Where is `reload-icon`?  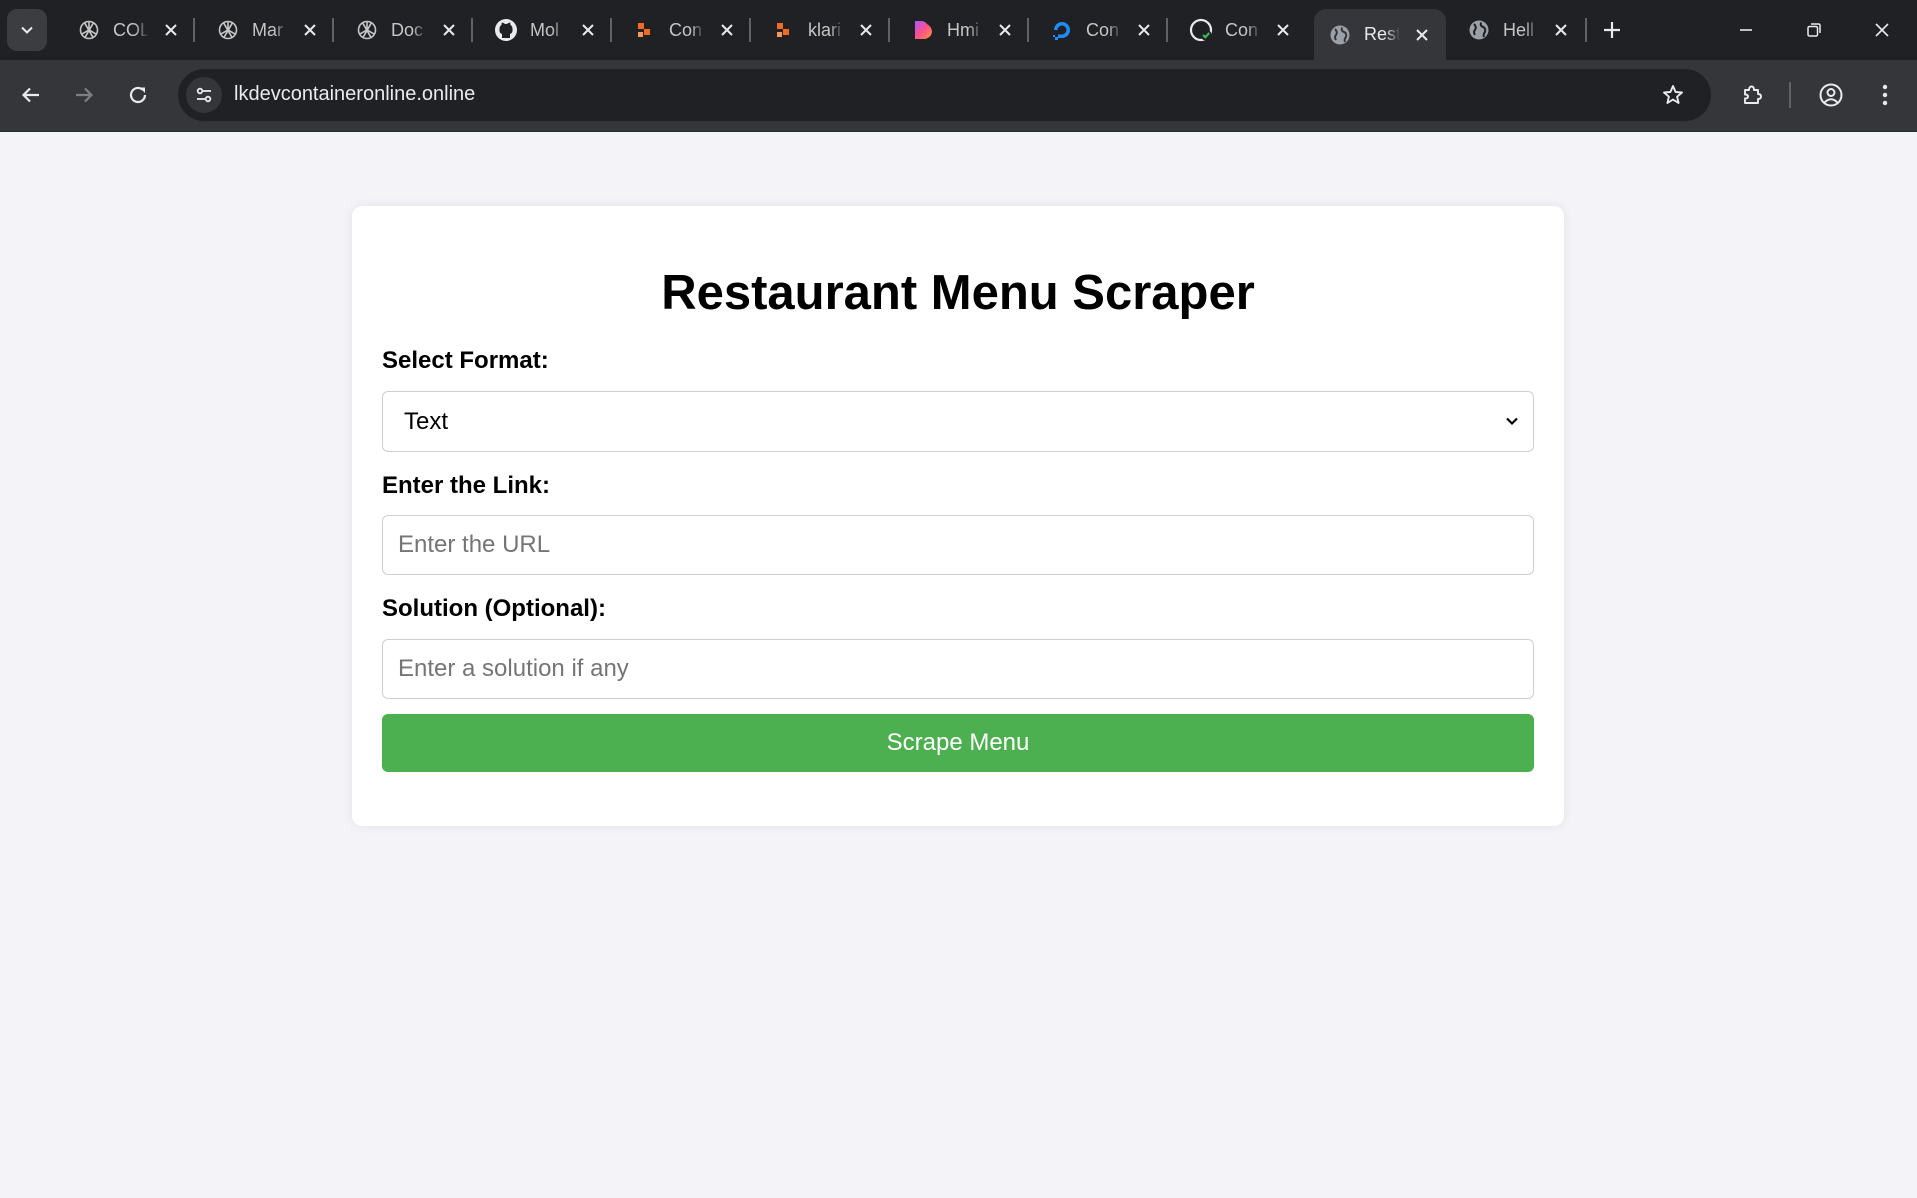 reload-icon is located at coordinates (138, 95).